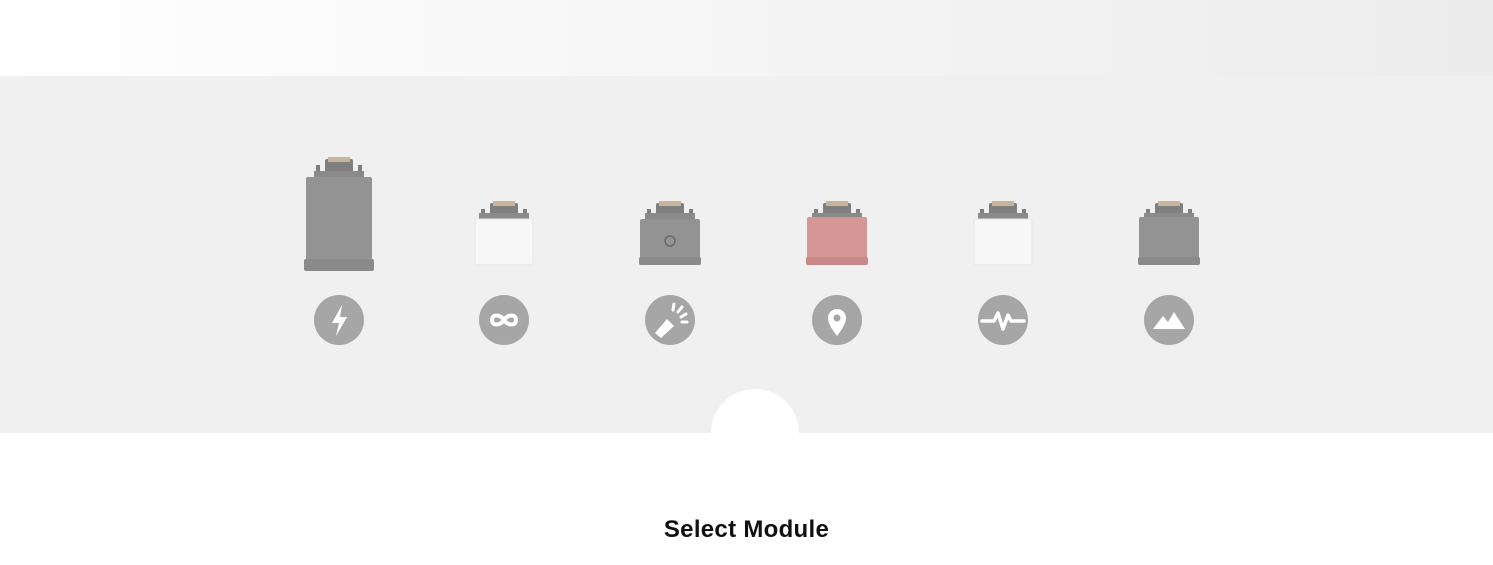 The height and width of the screenshot is (565, 1493). I want to click on flashlight-icon, so click(672, 320).